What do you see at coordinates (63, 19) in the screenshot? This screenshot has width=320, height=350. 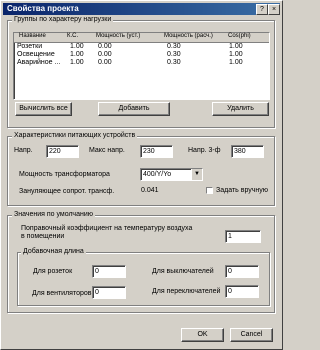 I see `loads-group-title: Группы по характеру нагрузки` at bounding box center [63, 19].